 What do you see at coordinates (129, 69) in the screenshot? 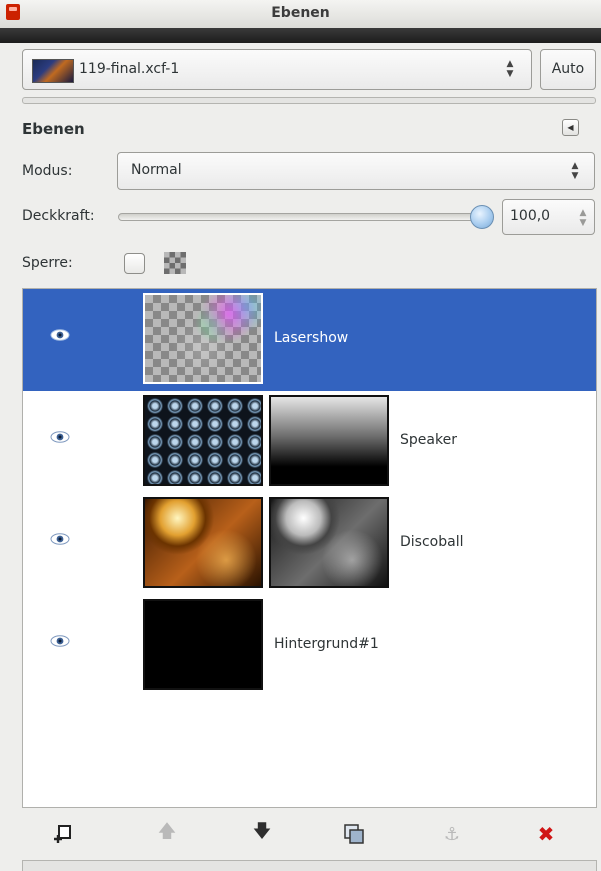
I see `image-name: 119-final.xcf-1` at bounding box center [129, 69].